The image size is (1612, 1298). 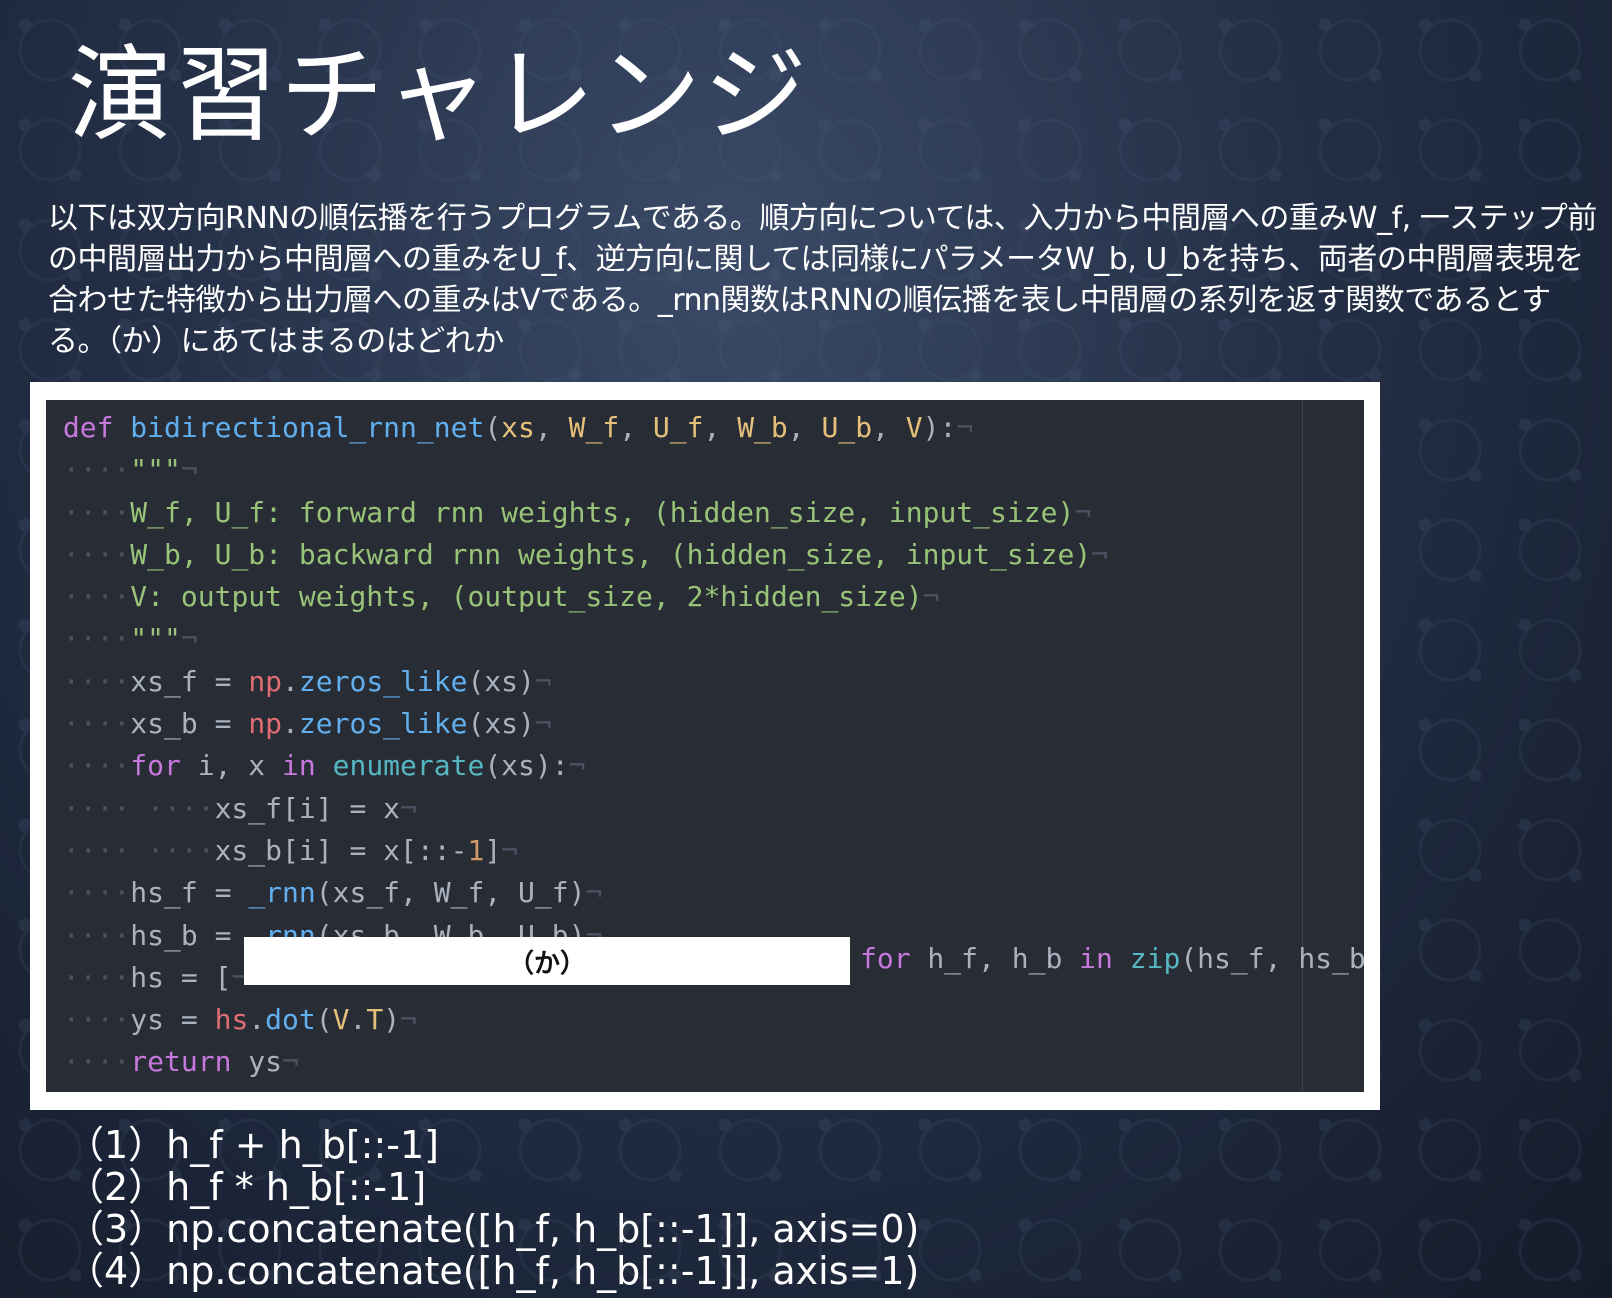 What do you see at coordinates (492, 1145) in the screenshot?
I see `option-1: （1）h_f + h_b[::-1]` at bounding box center [492, 1145].